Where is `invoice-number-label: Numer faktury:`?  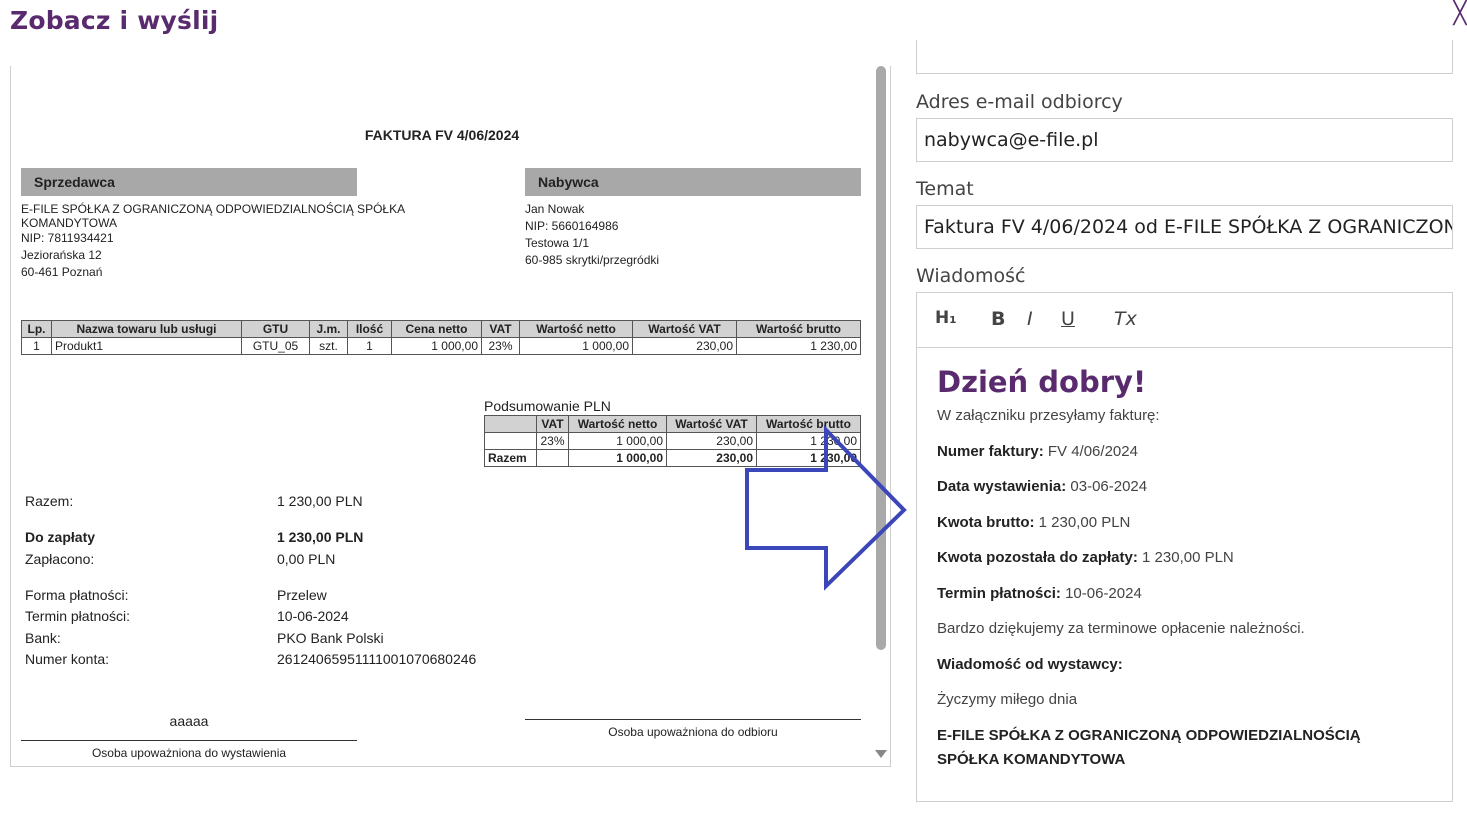 invoice-number-label: Numer faktury: is located at coordinates (990, 451).